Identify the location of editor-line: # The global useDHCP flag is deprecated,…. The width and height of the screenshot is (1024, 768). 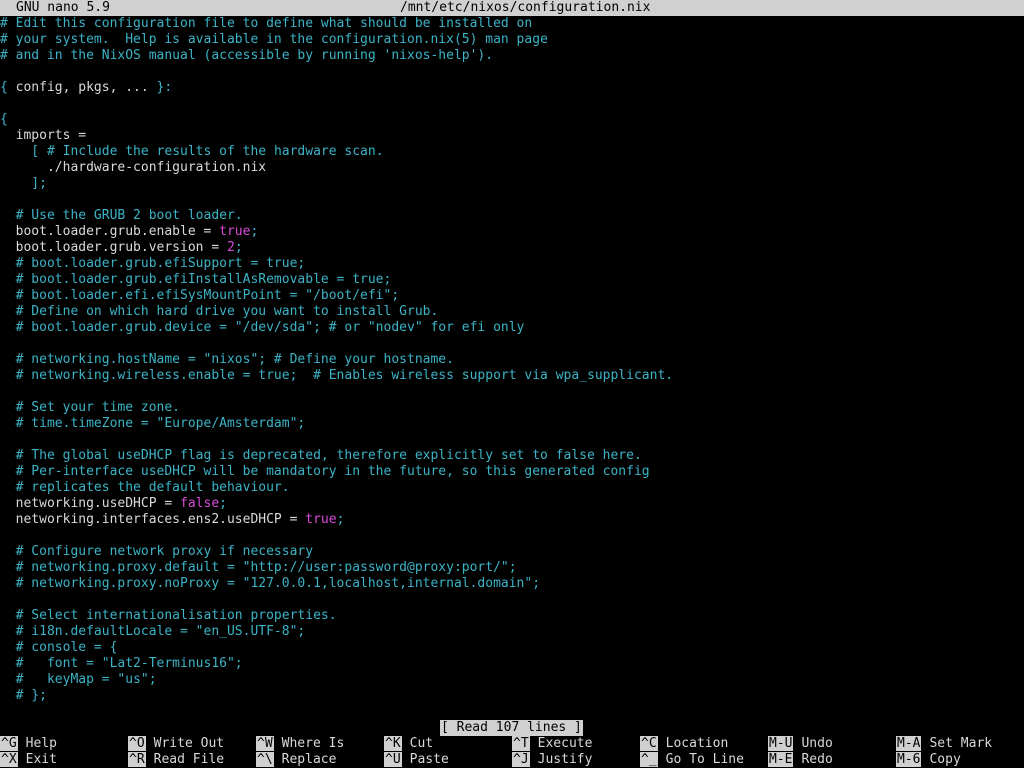
(512, 456).